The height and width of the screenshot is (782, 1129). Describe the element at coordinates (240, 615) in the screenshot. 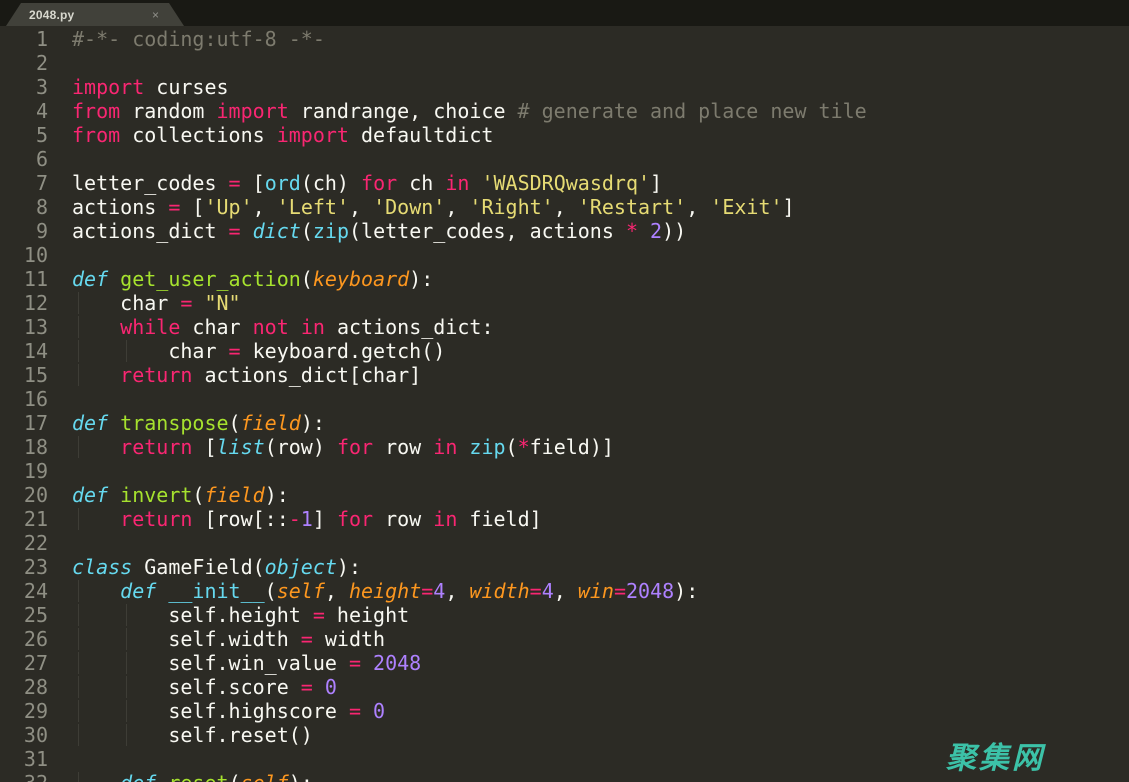

I see `code-text: self.height = height` at that location.